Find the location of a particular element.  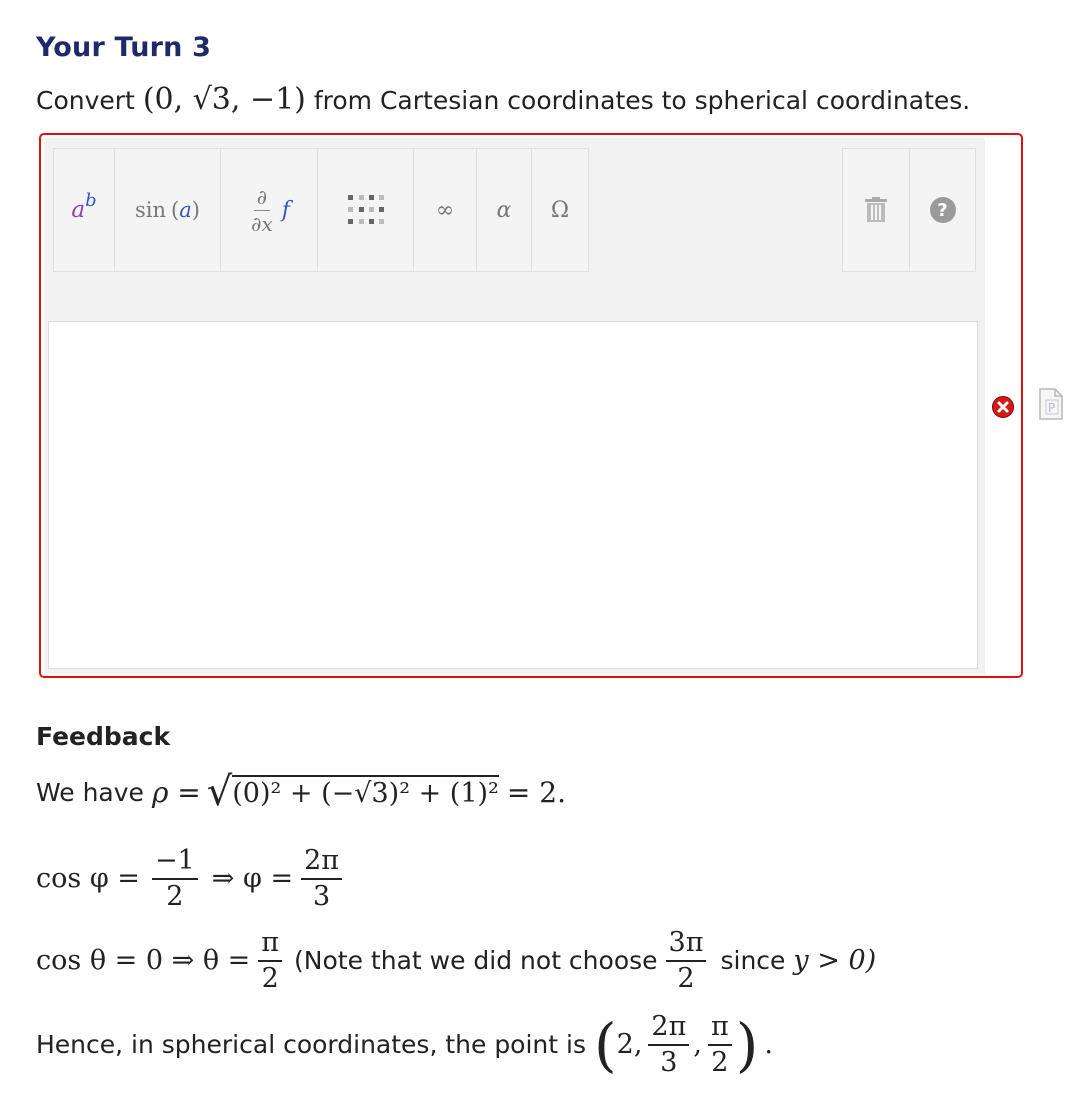

matrix-icon is located at coordinates (365, 209).